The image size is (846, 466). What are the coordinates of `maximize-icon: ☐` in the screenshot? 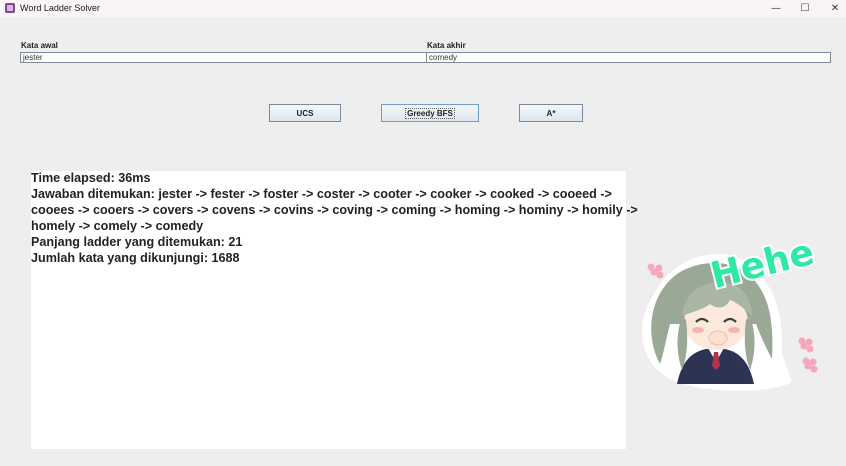 It's located at (805, 8).